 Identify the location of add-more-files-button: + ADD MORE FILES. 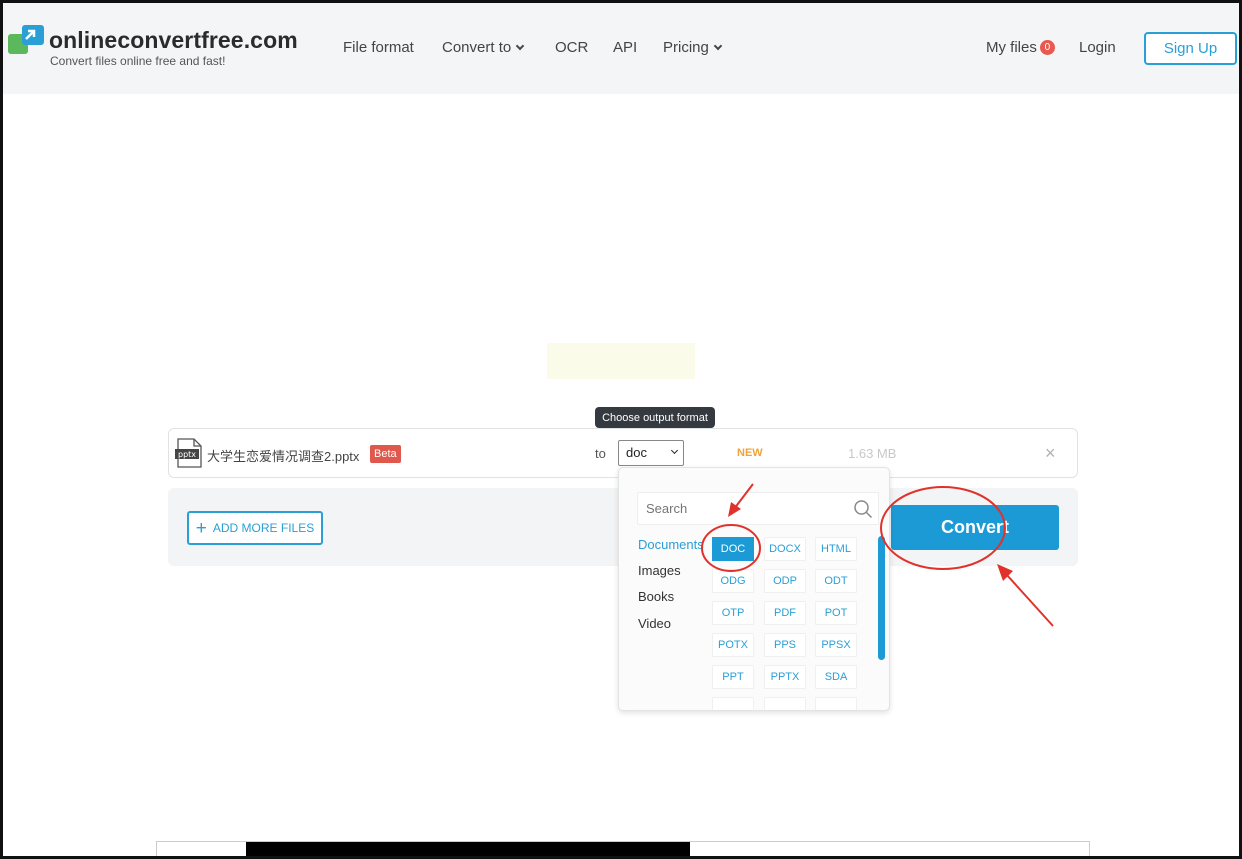
(255, 528).